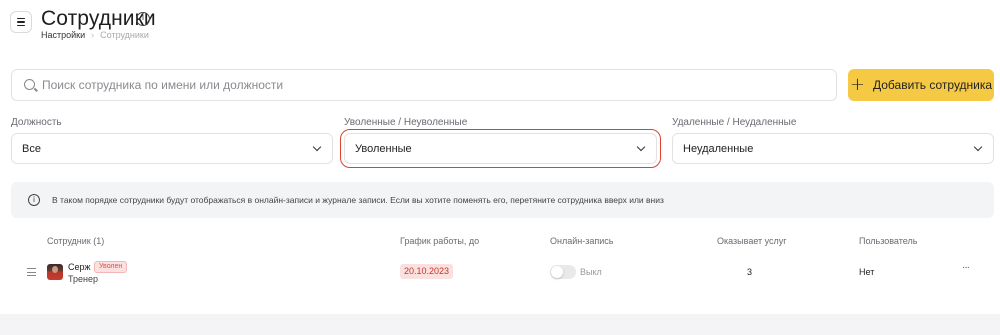  What do you see at coordinates (31, 272) in the screenshot?
I see `drag-handle-icon` at bounding box center [31, 272].